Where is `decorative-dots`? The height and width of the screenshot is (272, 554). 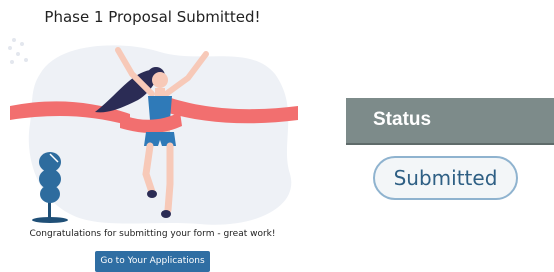
decorative-dots is located at coordinates (18, 51).